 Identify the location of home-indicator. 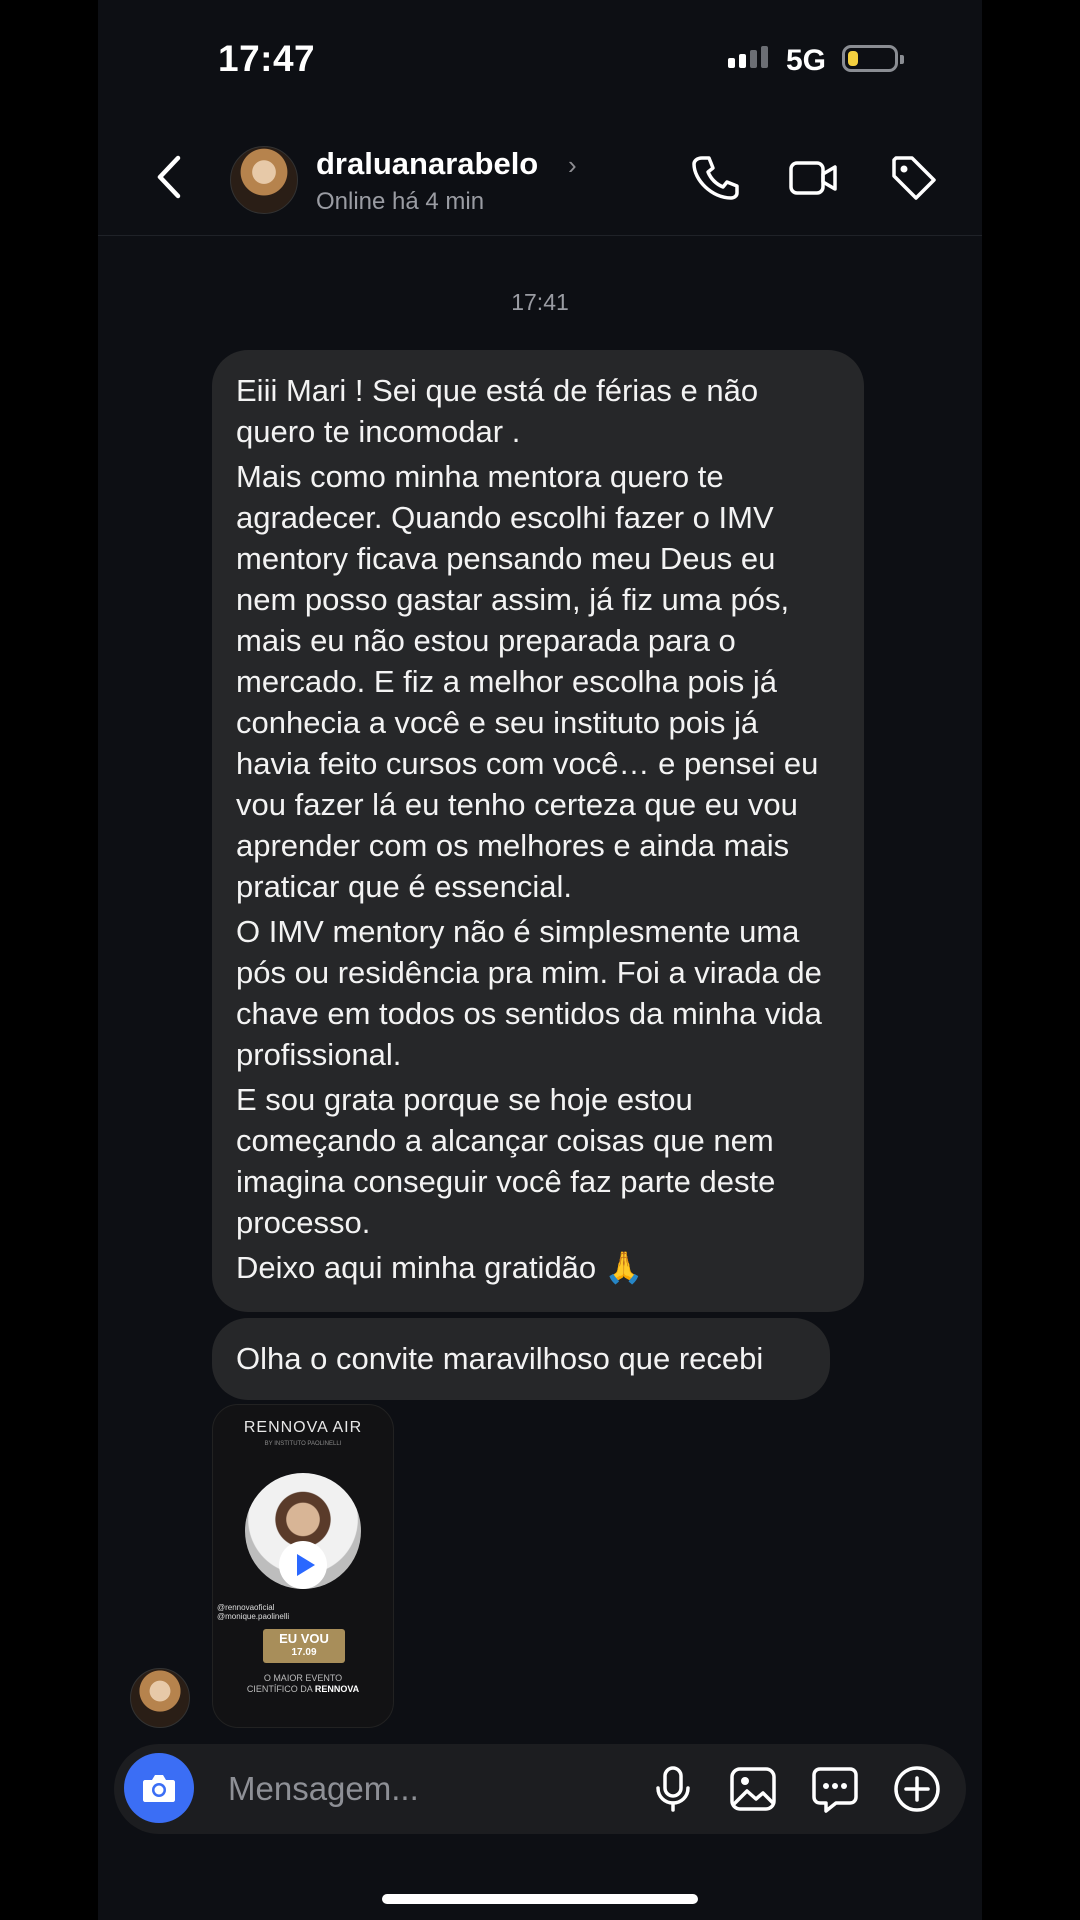
(540, 1899).